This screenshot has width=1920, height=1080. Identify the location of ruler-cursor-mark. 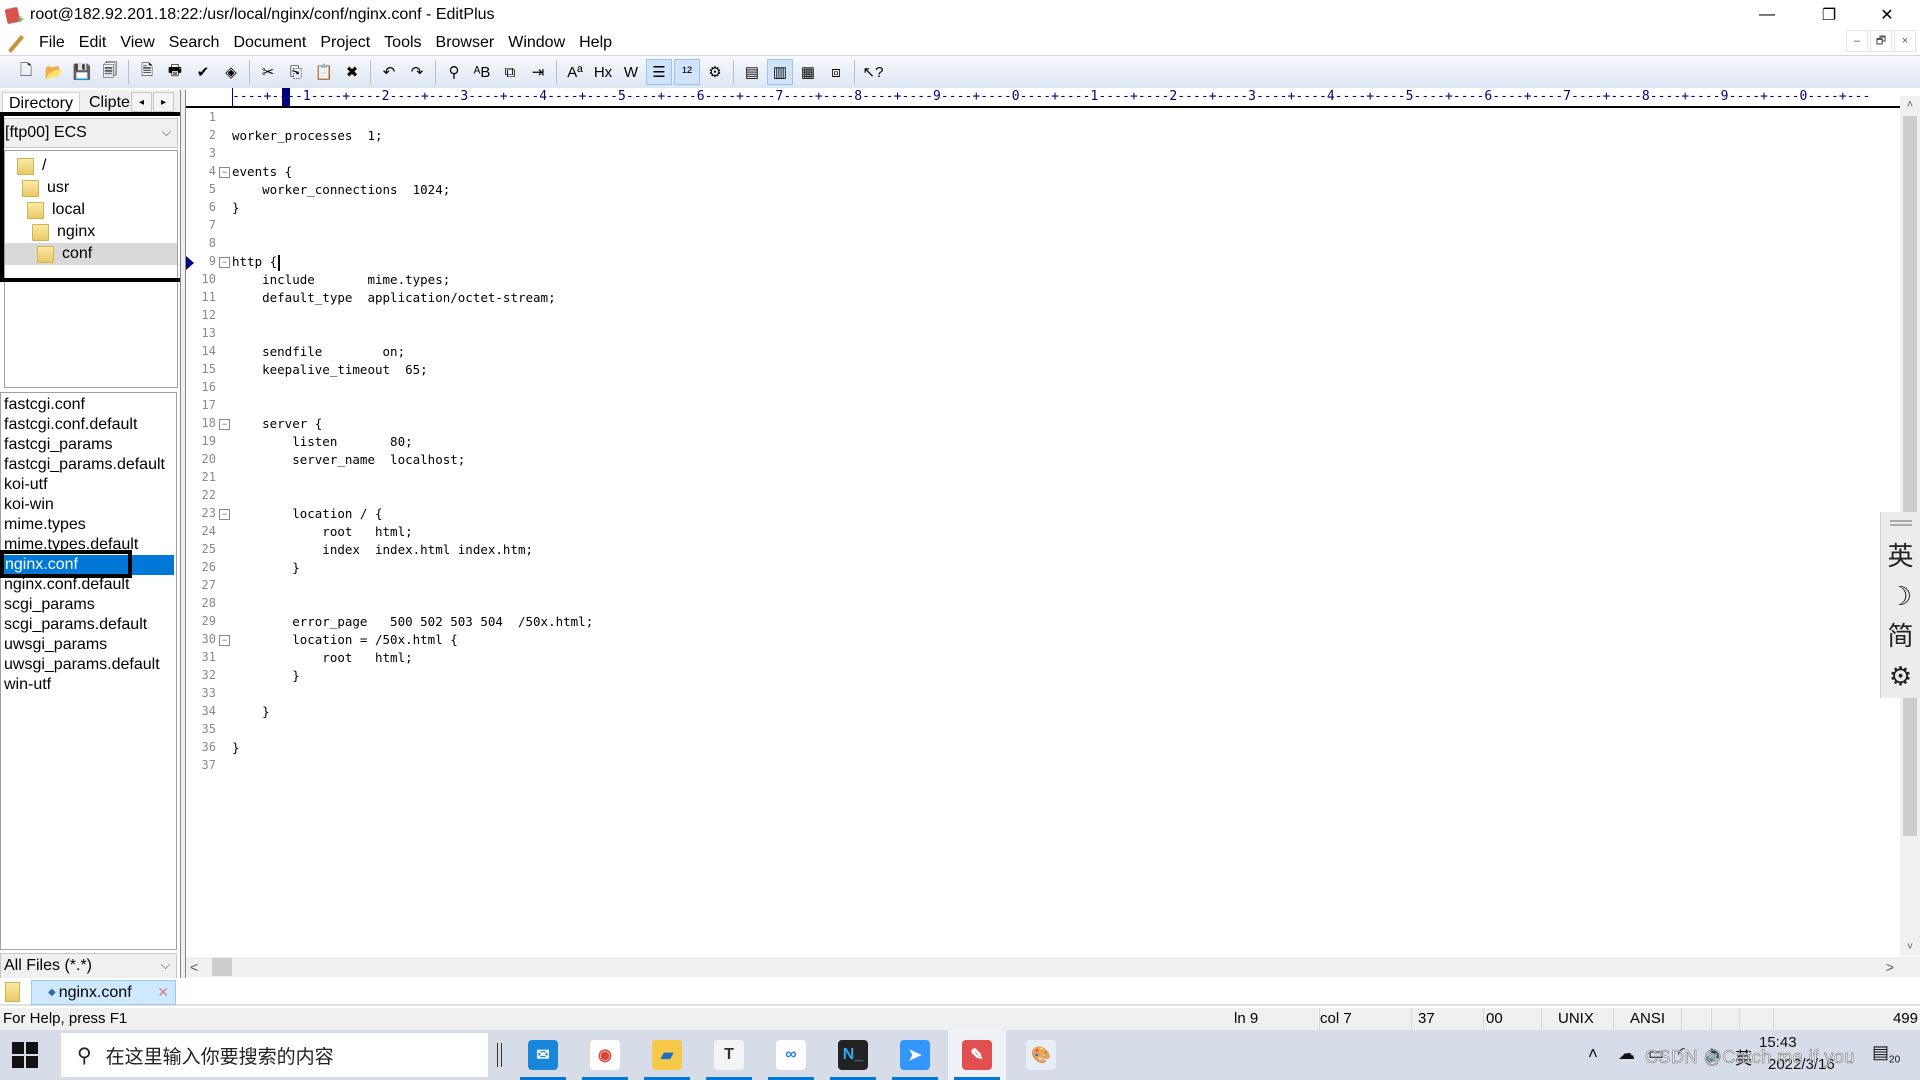
(286, 97).